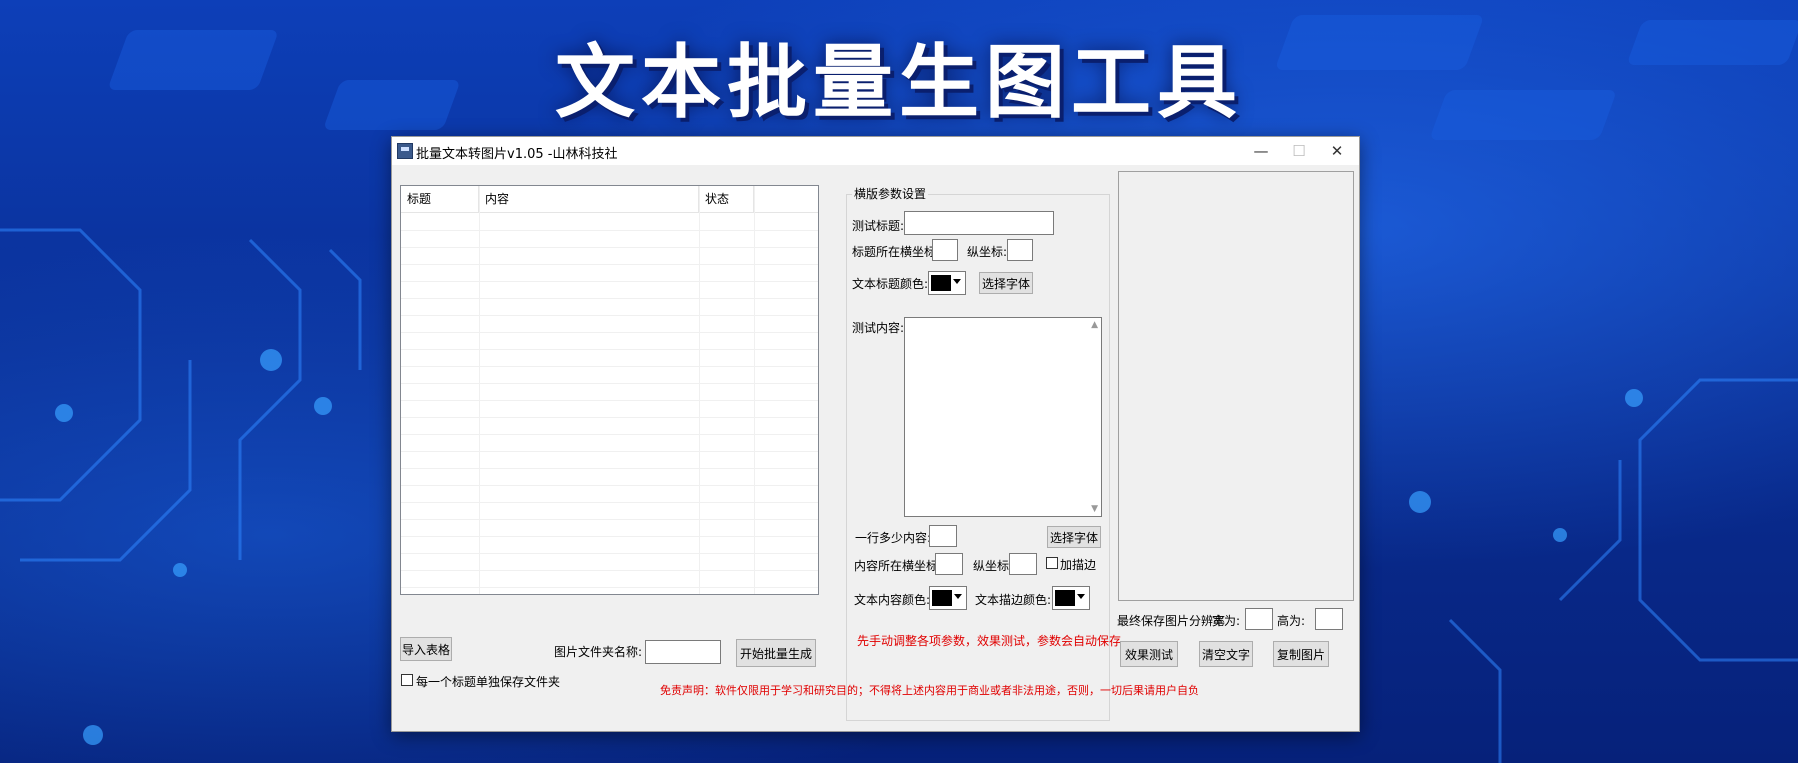  Describe the element at coordinates (941, 283) in the screenshot. I see `title-color-swatch` at that location.